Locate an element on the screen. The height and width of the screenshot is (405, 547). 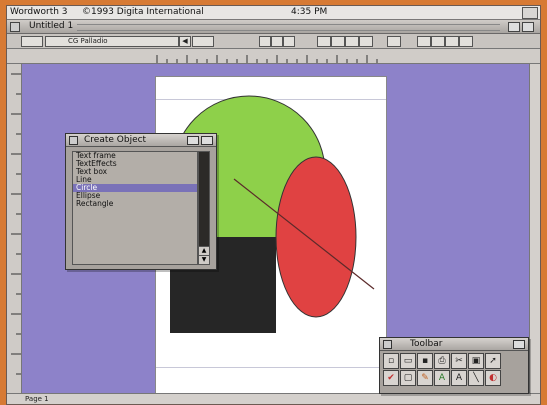
close-gadget-icon is located at coordinates (15, 27).